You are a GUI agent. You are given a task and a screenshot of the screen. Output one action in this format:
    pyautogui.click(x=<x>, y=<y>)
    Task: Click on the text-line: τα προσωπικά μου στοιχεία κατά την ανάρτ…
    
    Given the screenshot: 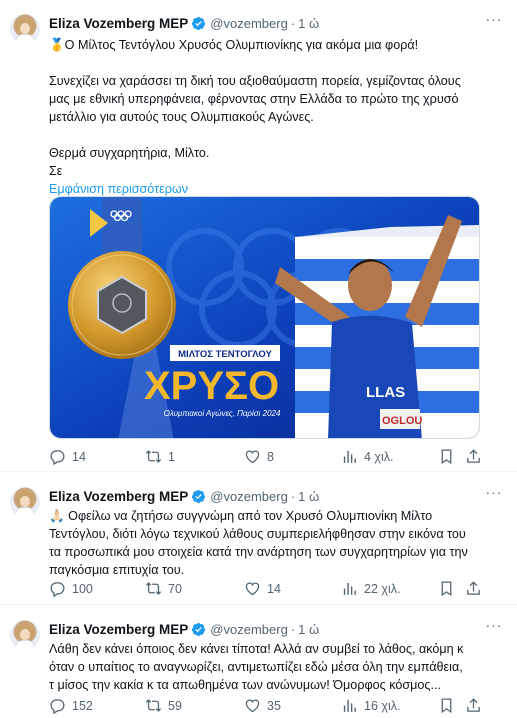 What is the action you would take?
    pyautogui.click(x=258, y=552)
    